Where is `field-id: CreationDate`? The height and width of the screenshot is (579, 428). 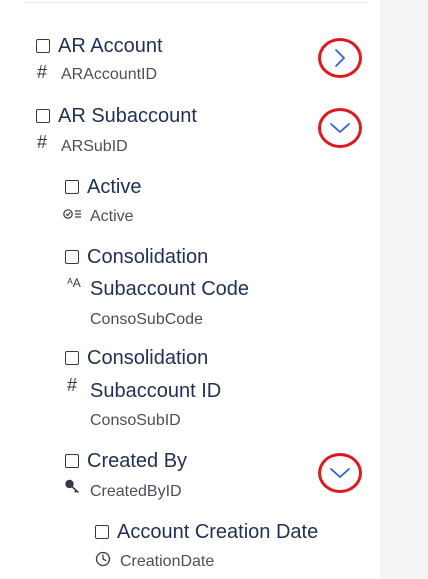
field-id: CreationDate is located at coordinates (167, 561).